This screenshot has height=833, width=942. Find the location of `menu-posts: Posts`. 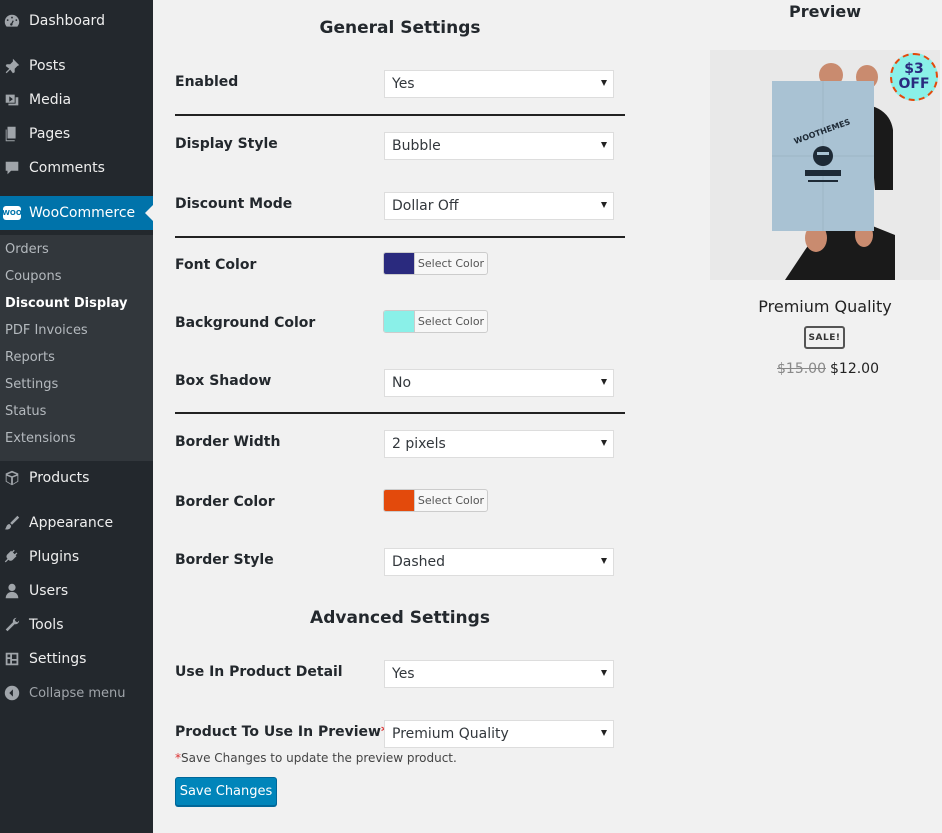

menu-posts: Posts is located at coordinates (76, 66).